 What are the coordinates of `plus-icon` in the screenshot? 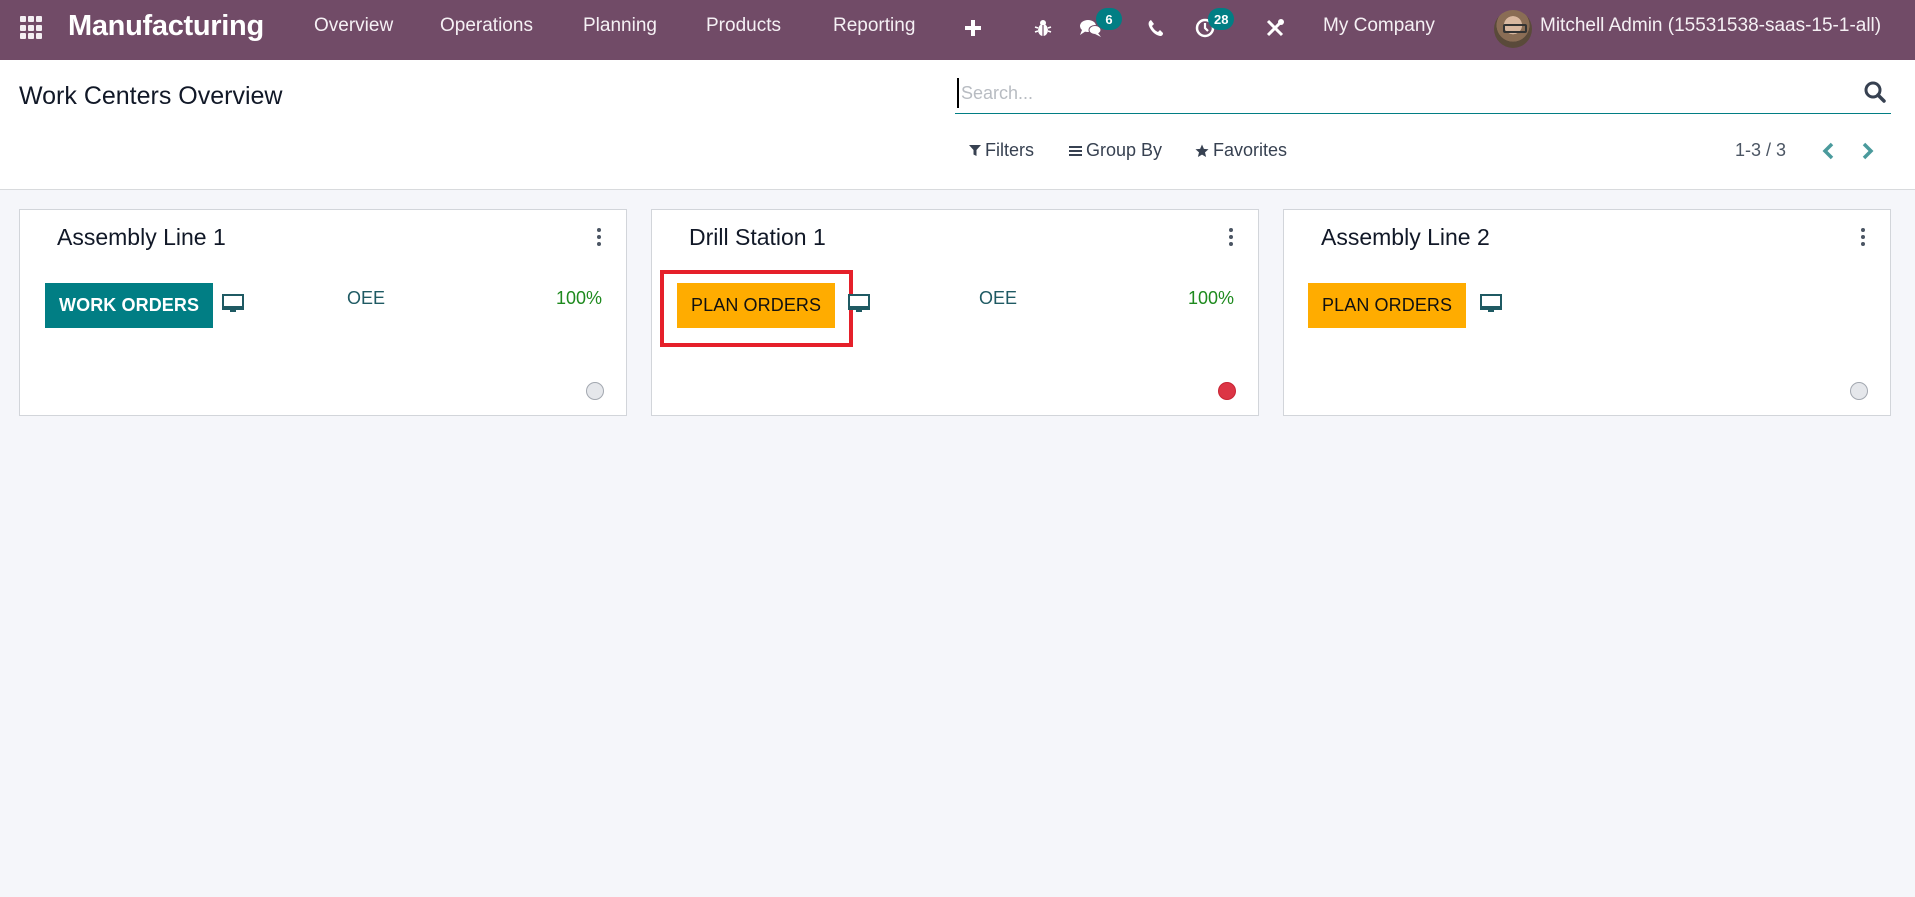 It's located at (973, 28).